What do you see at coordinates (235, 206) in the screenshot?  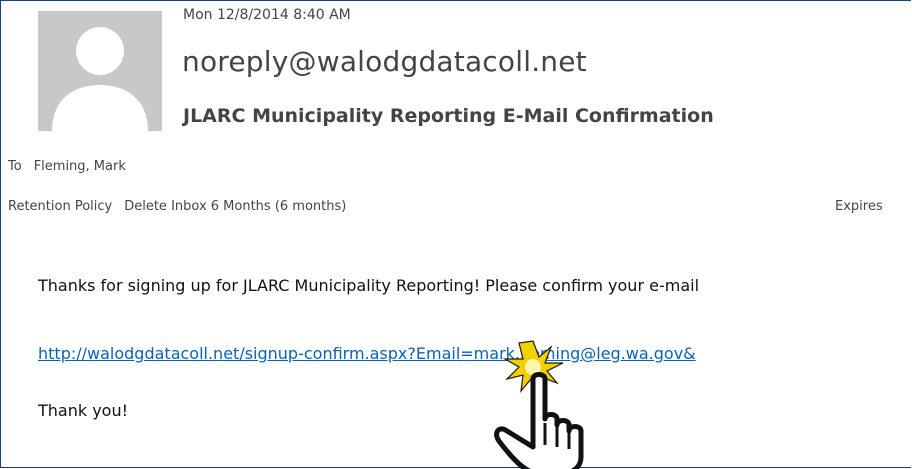 I see `retention-value: Delete Inbox 6 Months (6 months)` at bounding box center [235, 206].